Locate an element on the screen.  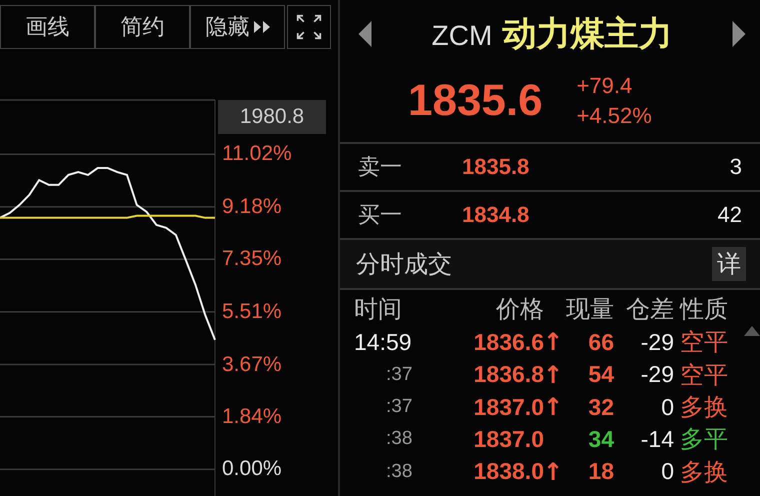
fullscreen-button is located at coordinates (309, 27).